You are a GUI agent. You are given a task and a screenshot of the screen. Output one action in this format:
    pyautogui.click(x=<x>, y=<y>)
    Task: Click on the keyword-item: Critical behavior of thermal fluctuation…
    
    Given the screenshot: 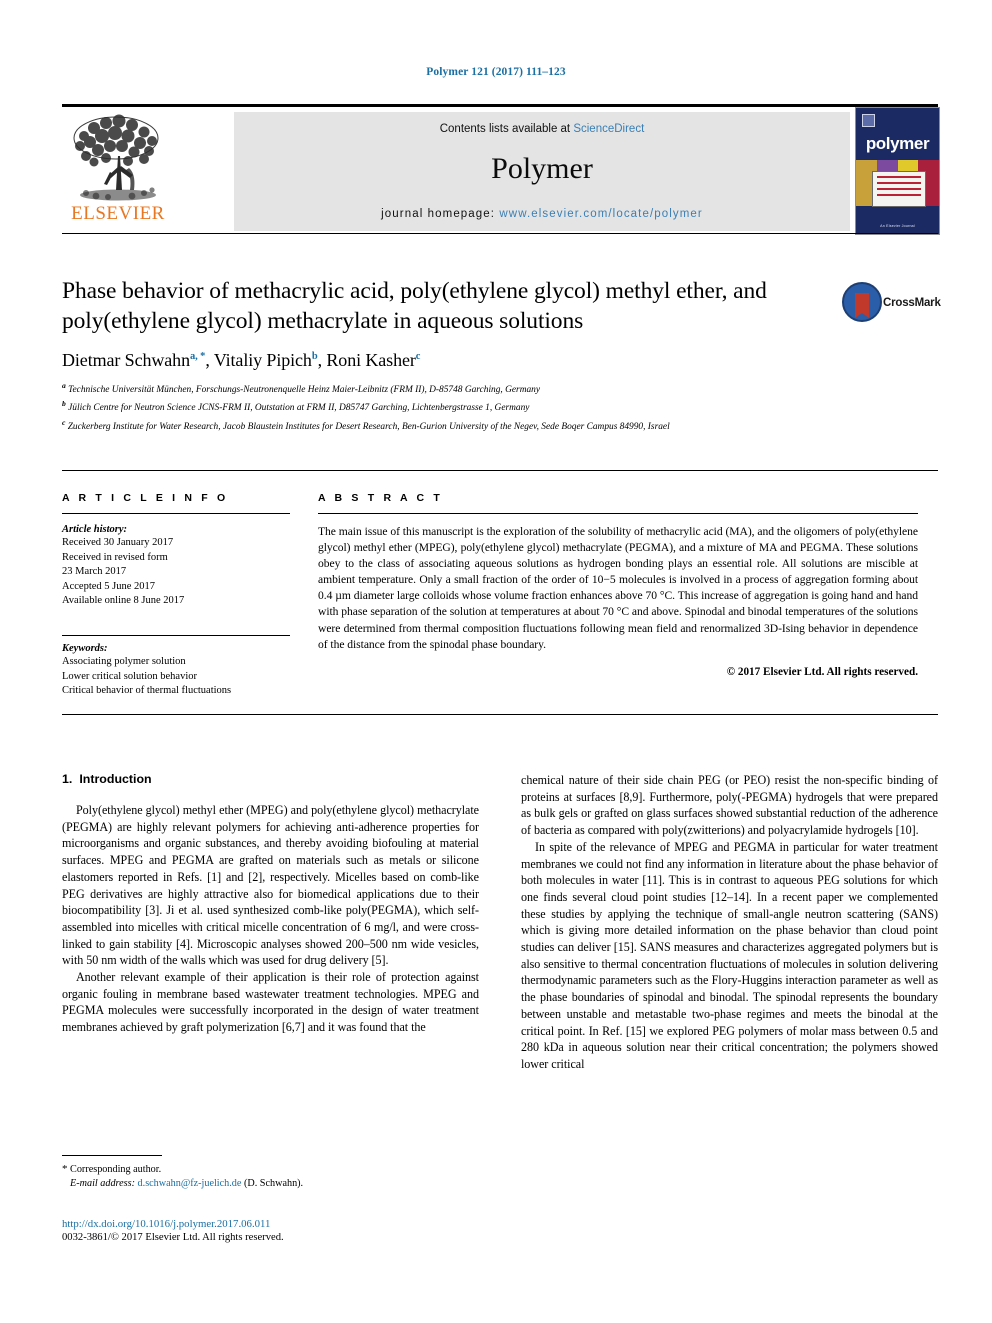 What is the action you would take?
    pyautogui.click(x=147, y=691)
    